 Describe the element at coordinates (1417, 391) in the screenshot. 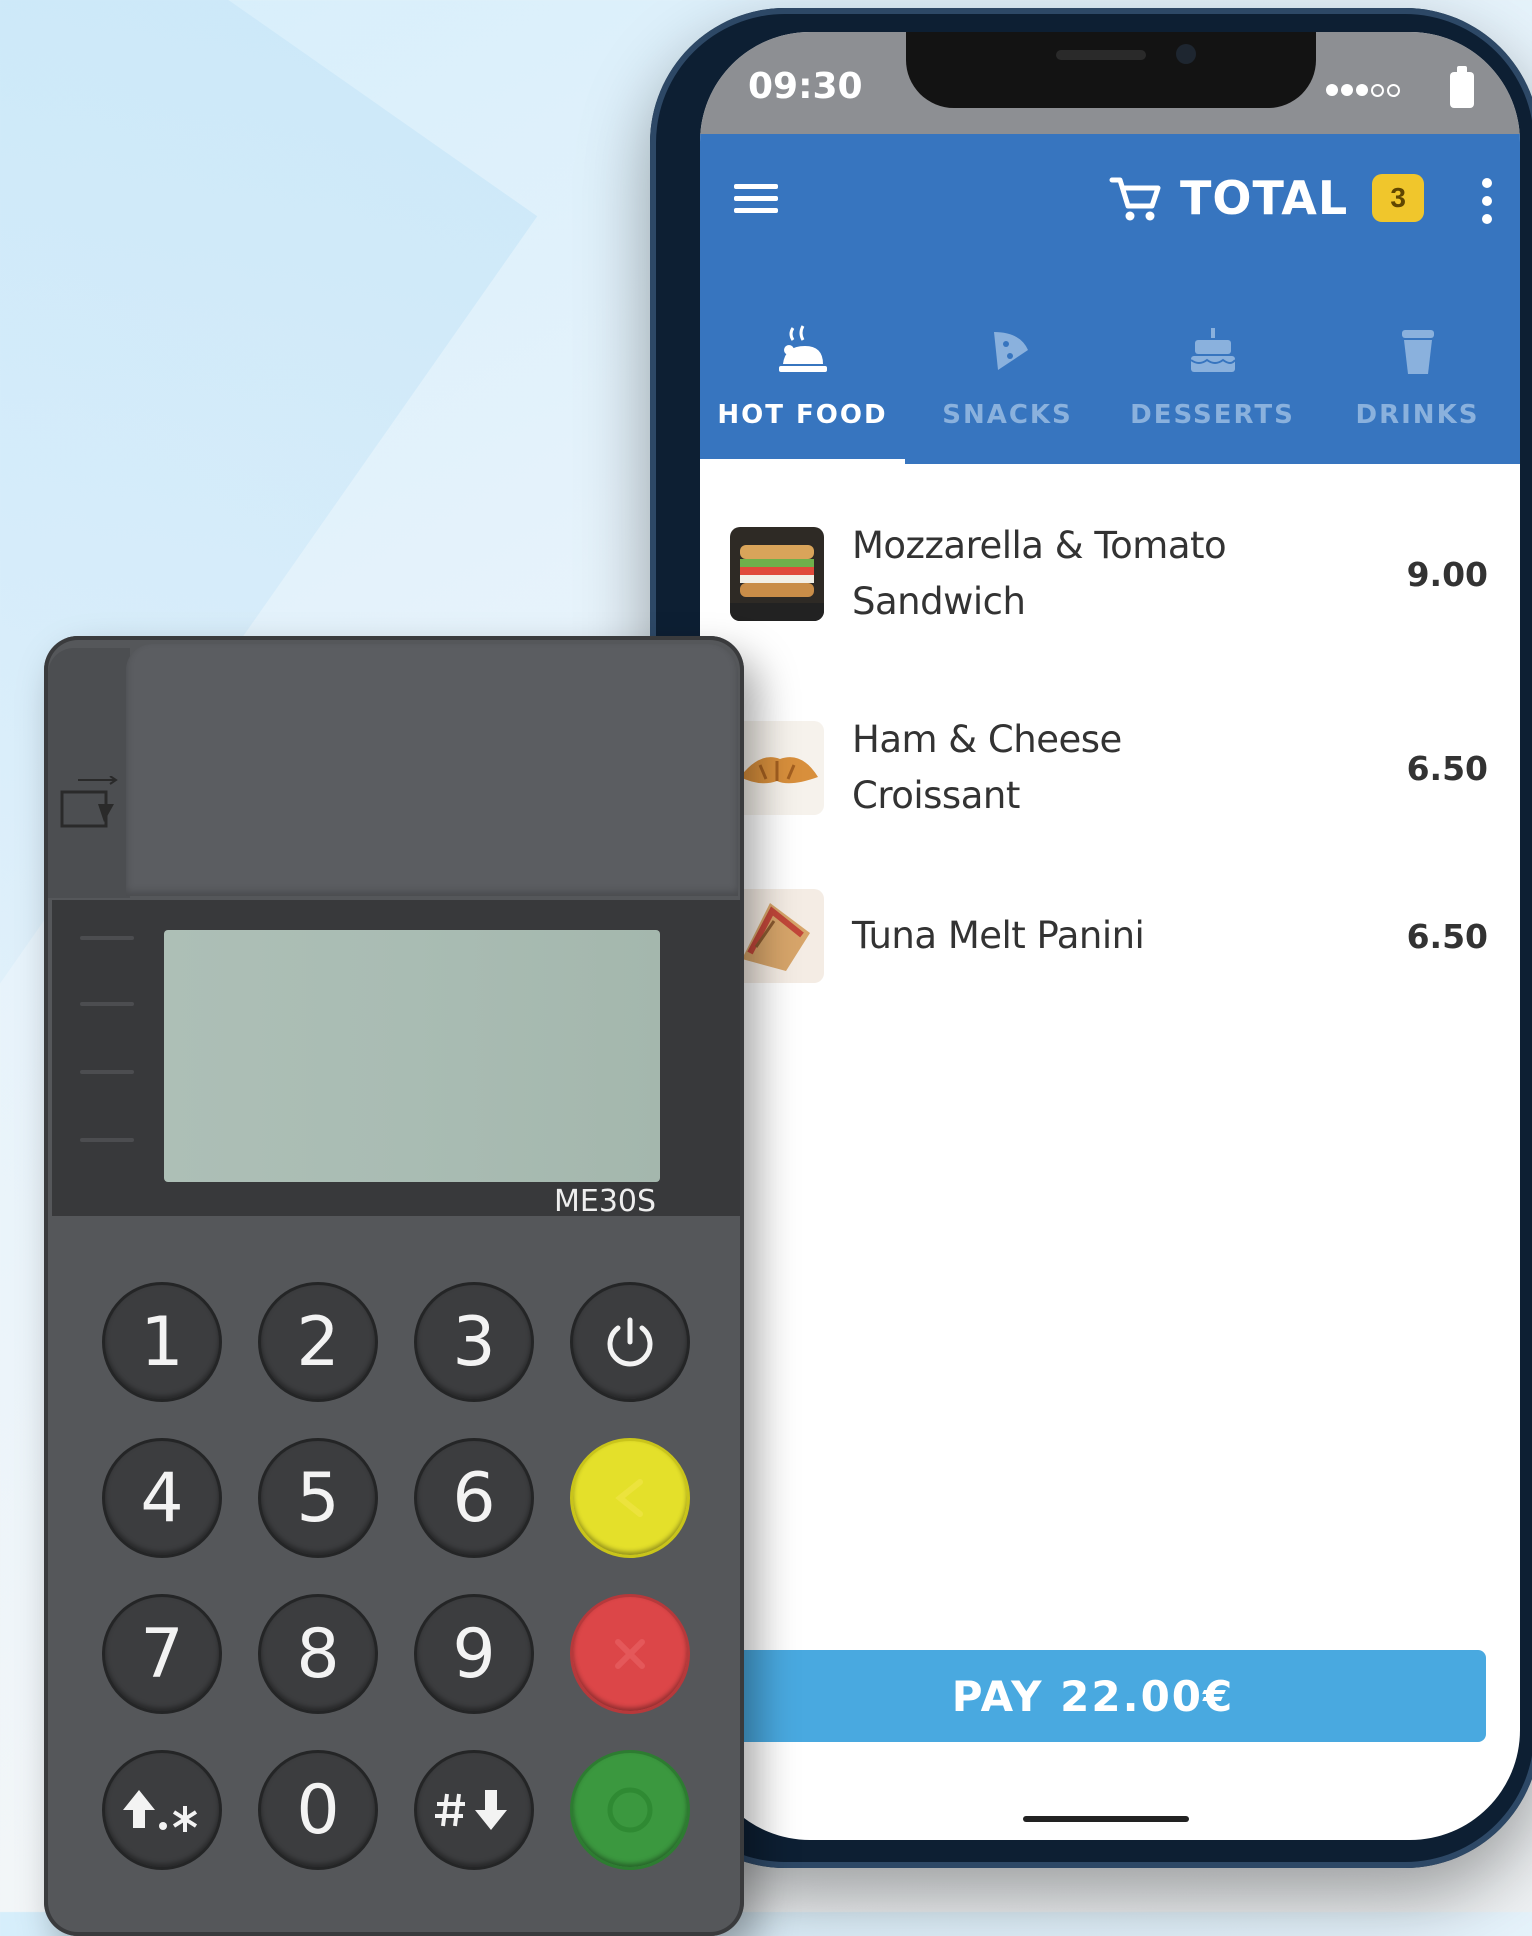

I see `tab-drinks: DRINKS` at that location.